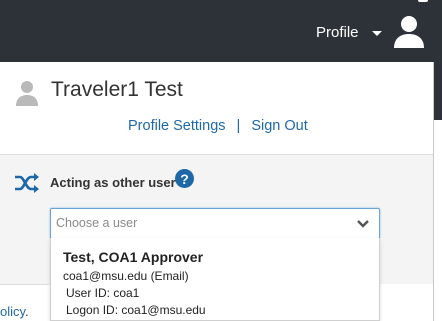  Describe the element at coordinates (363, 224) in the screenshot. I see `chevron-down-icon` at that location.